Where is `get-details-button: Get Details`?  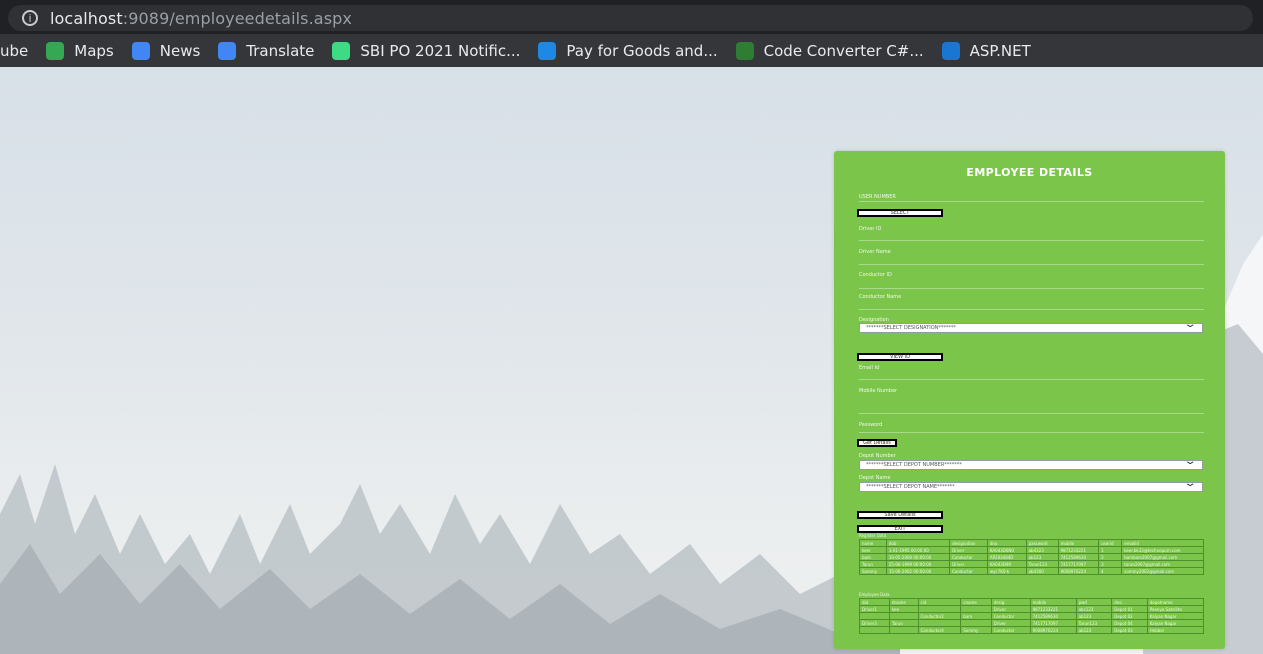 get-details-button: Get Details is located at coordinates (877, 443).